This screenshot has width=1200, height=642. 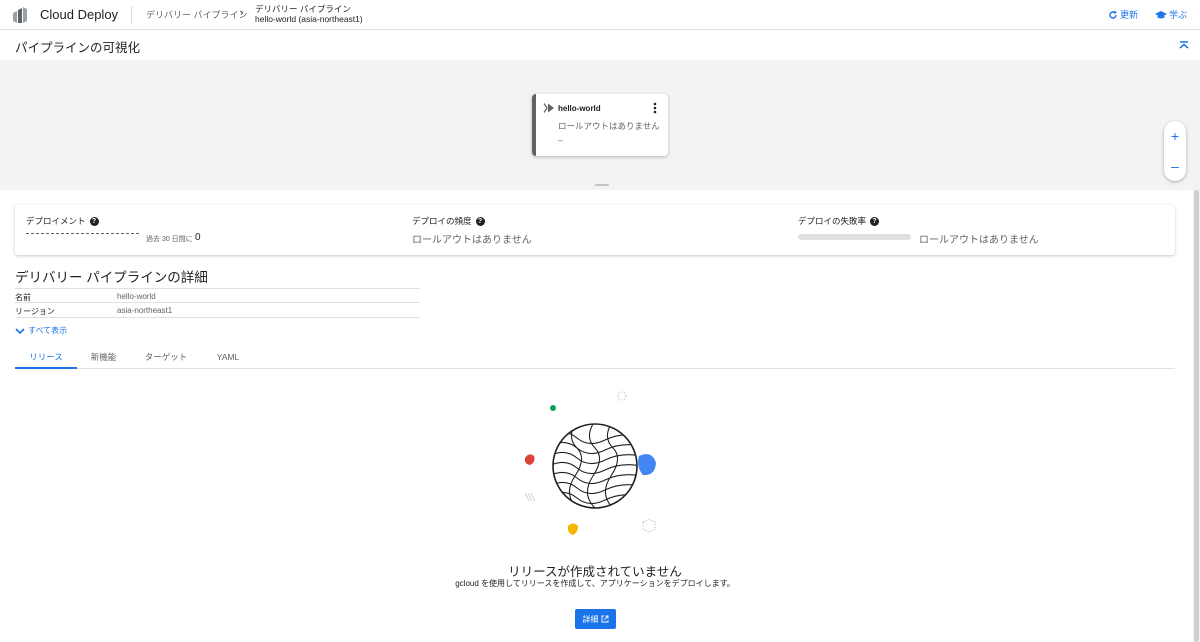 What do you see at coordinates (111, 277) in the screenshot?
I see `details-title: デリバリー パイプラインの詳細` at bounding box center [111, 277].